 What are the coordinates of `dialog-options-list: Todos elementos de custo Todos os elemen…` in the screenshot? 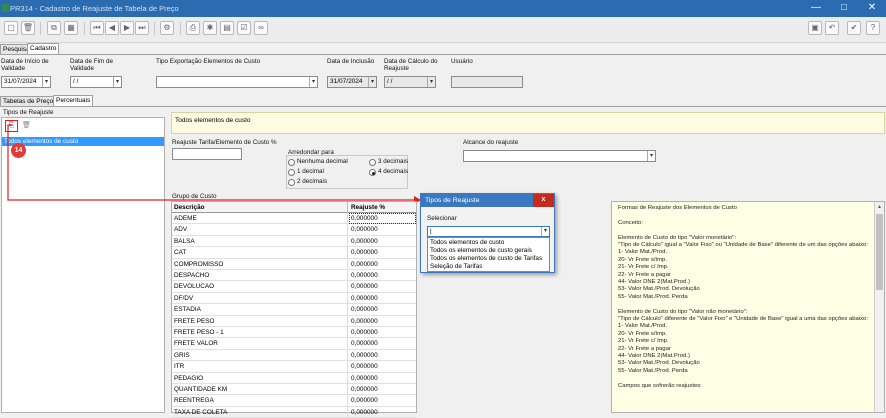 It's located at (488, 254).